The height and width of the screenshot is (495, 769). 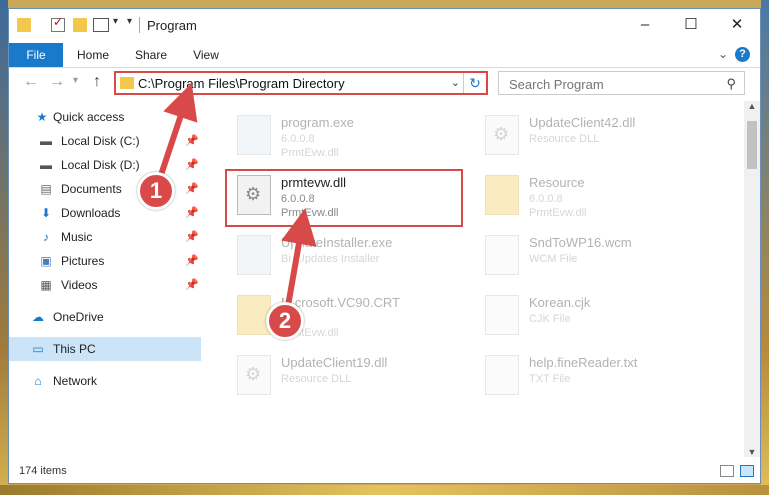 What do you see at coordinates (557, 182) in the screenshot?
I see `file-name: Resource` at bounding box center [557, 182].